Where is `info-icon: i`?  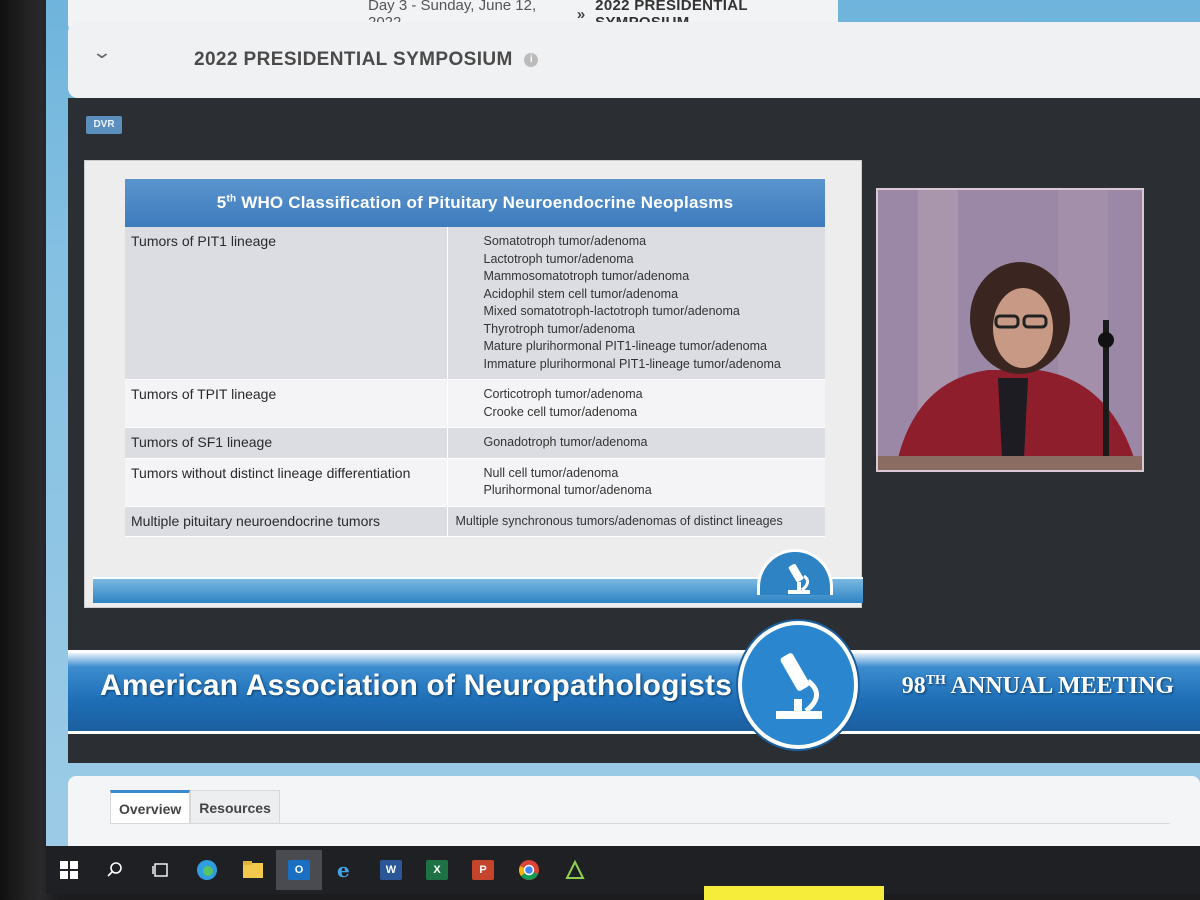
info-icon: i is located at coordinates (531, 59).